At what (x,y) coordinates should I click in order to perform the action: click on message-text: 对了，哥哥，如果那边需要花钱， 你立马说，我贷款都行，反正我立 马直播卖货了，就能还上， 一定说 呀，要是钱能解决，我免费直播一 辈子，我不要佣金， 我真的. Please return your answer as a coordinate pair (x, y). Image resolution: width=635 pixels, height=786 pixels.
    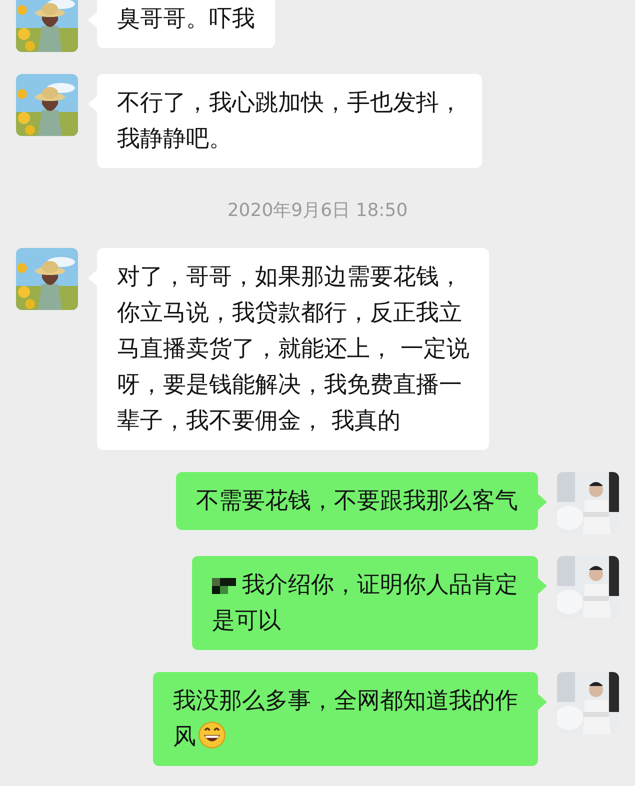
    Looking at the image, I should click on (293, 349).